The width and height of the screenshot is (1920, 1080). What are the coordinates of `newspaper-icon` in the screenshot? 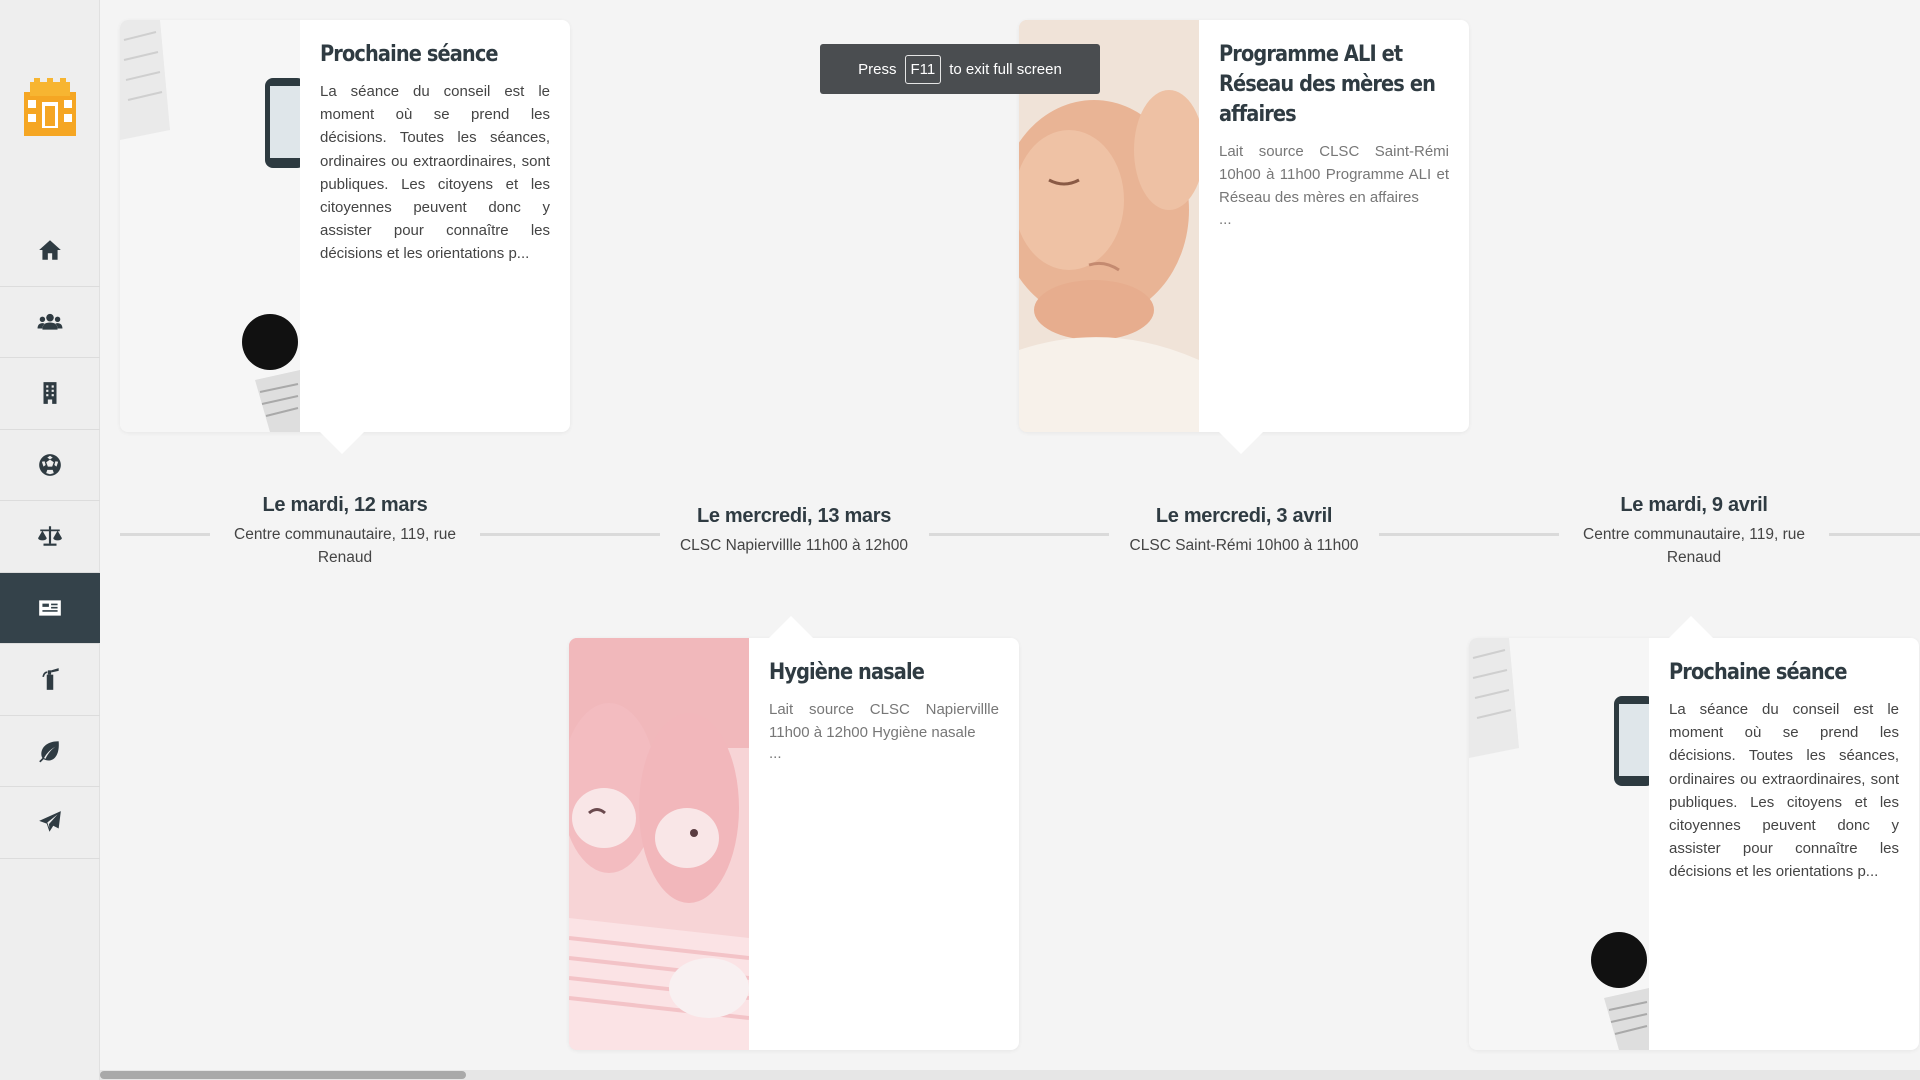 It's located at (50, 608).